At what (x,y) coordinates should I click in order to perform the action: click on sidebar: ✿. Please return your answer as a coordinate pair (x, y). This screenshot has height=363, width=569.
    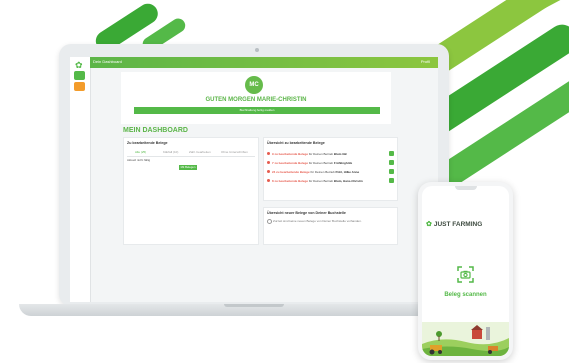
    Looking at the image, I should click on (80, 179).